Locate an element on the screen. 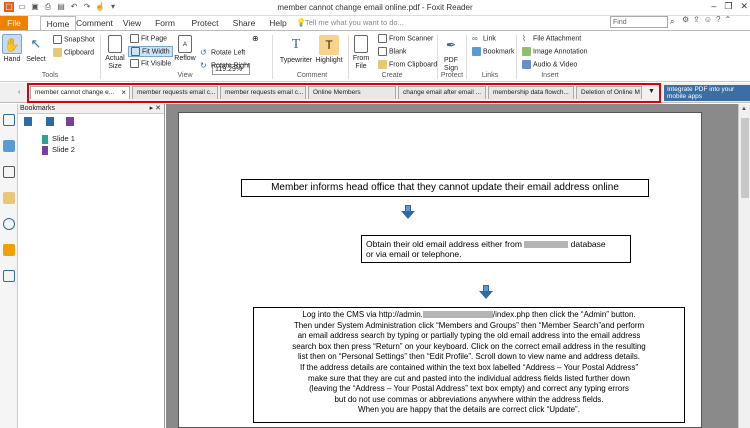 This screenshot has height=428, width=750. gear-icon: ⚙ is located at coordinates (685, 19).